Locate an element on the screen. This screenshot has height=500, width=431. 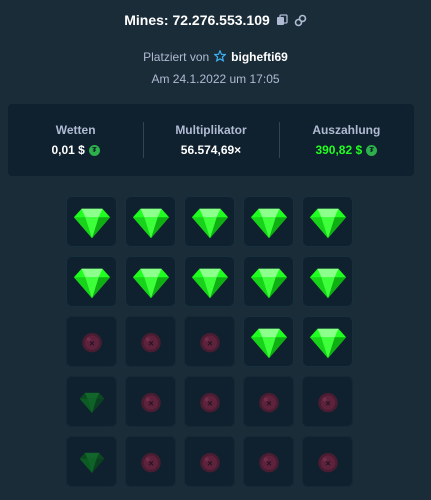
multiplier-value: 56.574,69× is located at coordinates (211, 150).